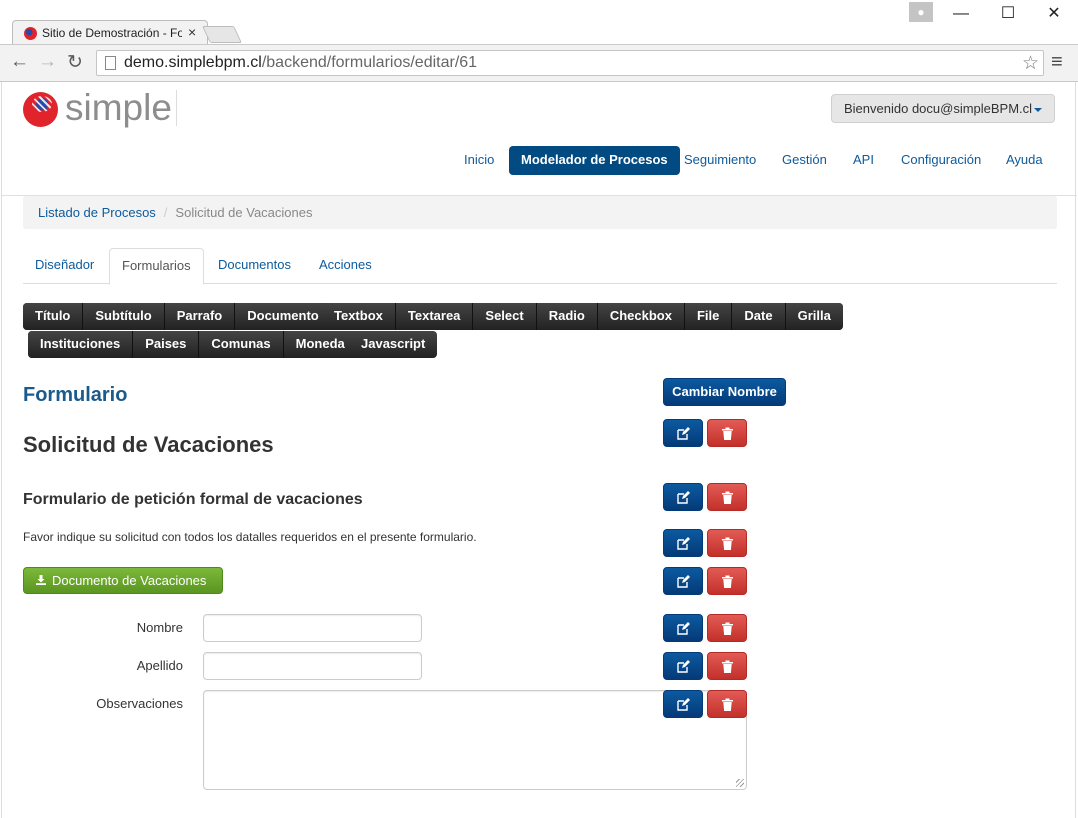 This screenshot has width=1078, height=818. I want to click on add-moneda-button: Moneda, so click(320, 344).